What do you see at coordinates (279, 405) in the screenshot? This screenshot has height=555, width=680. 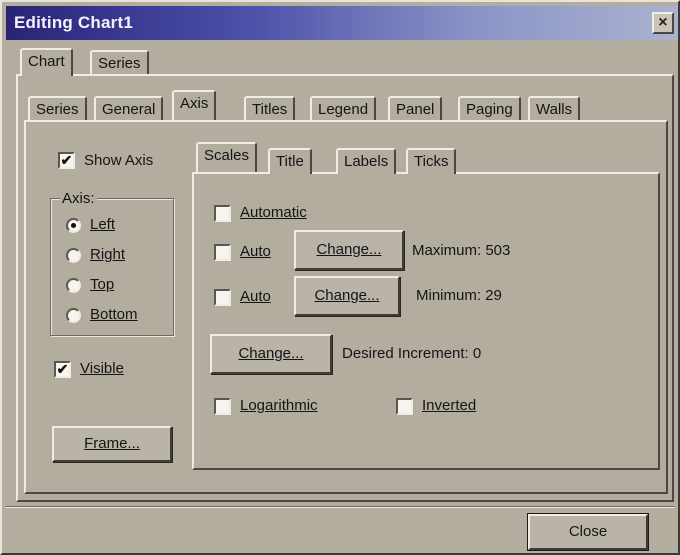 I see `logarithmic-label: Logarithmic` at bounding box center [279, 405].